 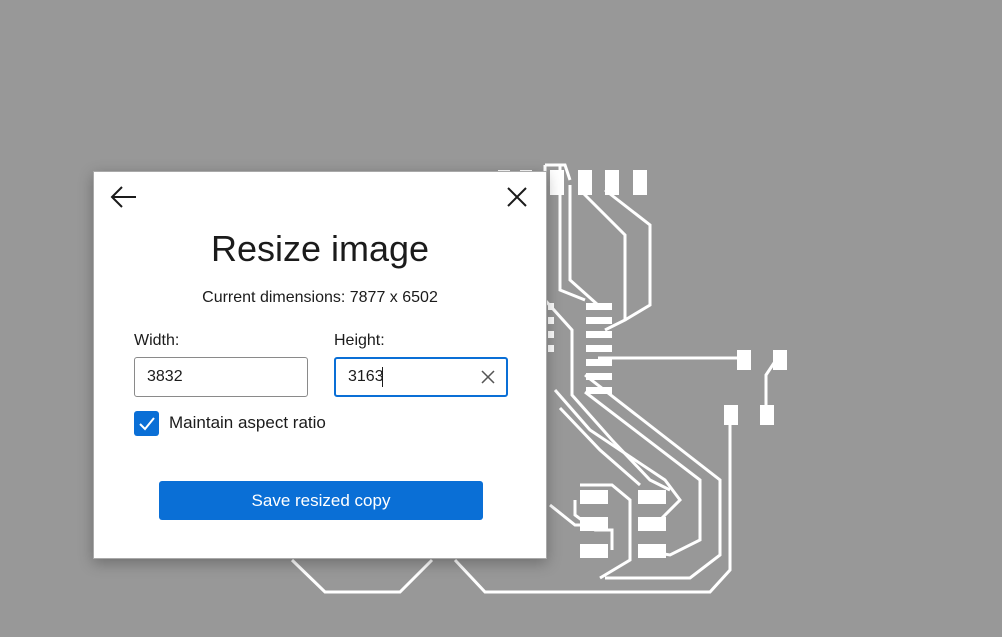 I want to click on dialog-title: Resize image, so click(x=320, y=248).